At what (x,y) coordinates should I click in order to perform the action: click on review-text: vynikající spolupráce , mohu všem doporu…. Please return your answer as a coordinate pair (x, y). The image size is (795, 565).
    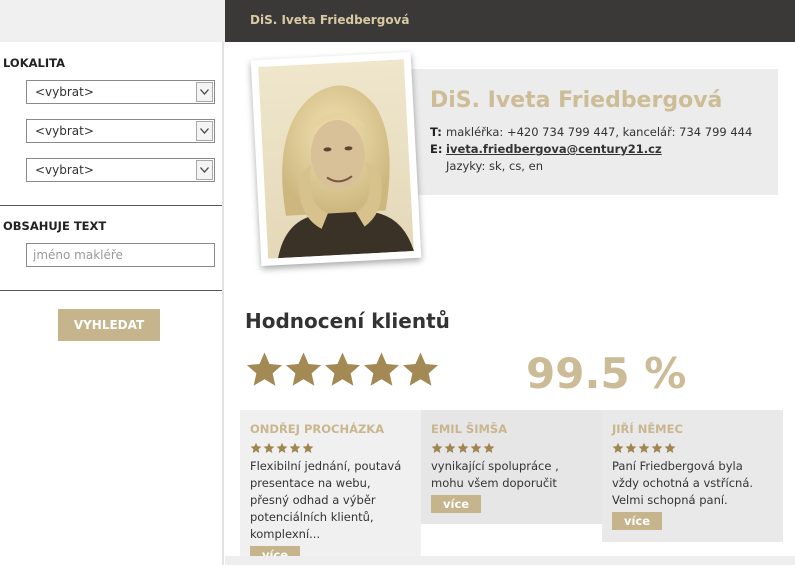
    Looking at the image, I should click on (495, 474).